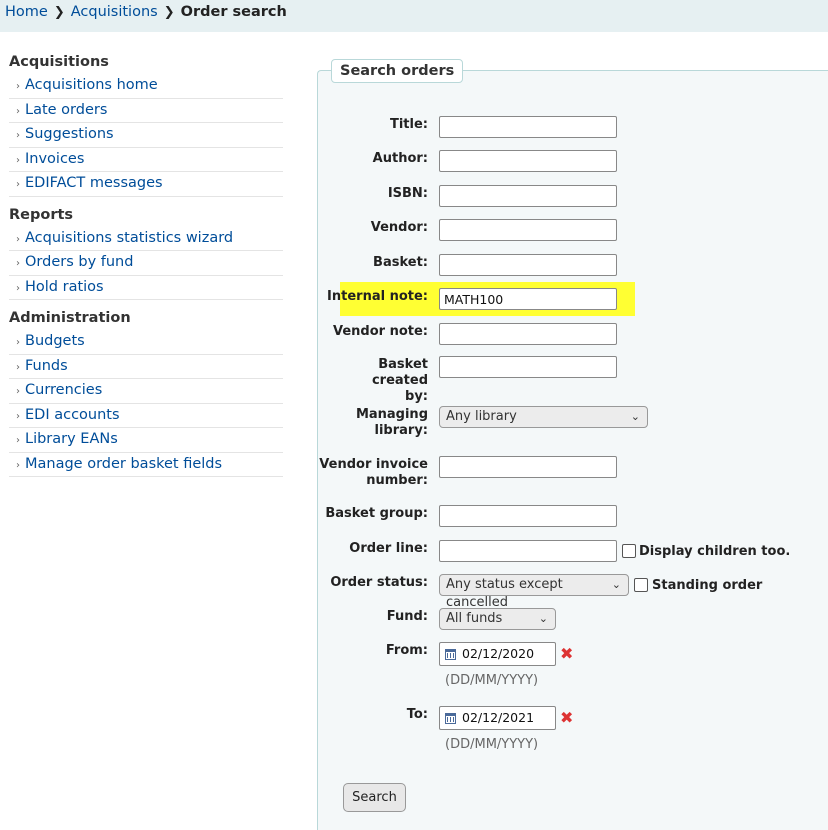  I want to click on sidebar-link: Invoices, so click(54, 159).